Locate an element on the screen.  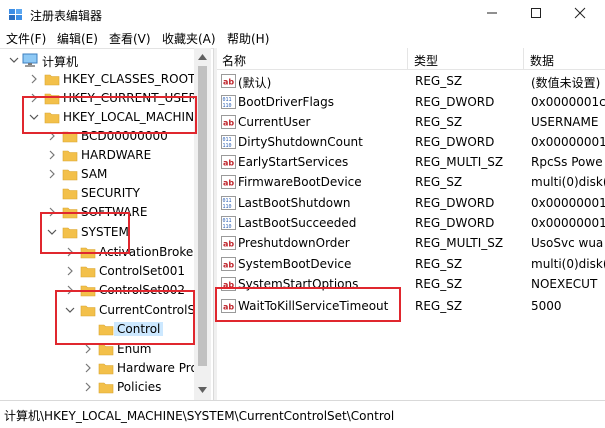
tree-item-hkey-local-machine: HKEY_LOCAL_MACHINE is located at coordinates (101, 118).